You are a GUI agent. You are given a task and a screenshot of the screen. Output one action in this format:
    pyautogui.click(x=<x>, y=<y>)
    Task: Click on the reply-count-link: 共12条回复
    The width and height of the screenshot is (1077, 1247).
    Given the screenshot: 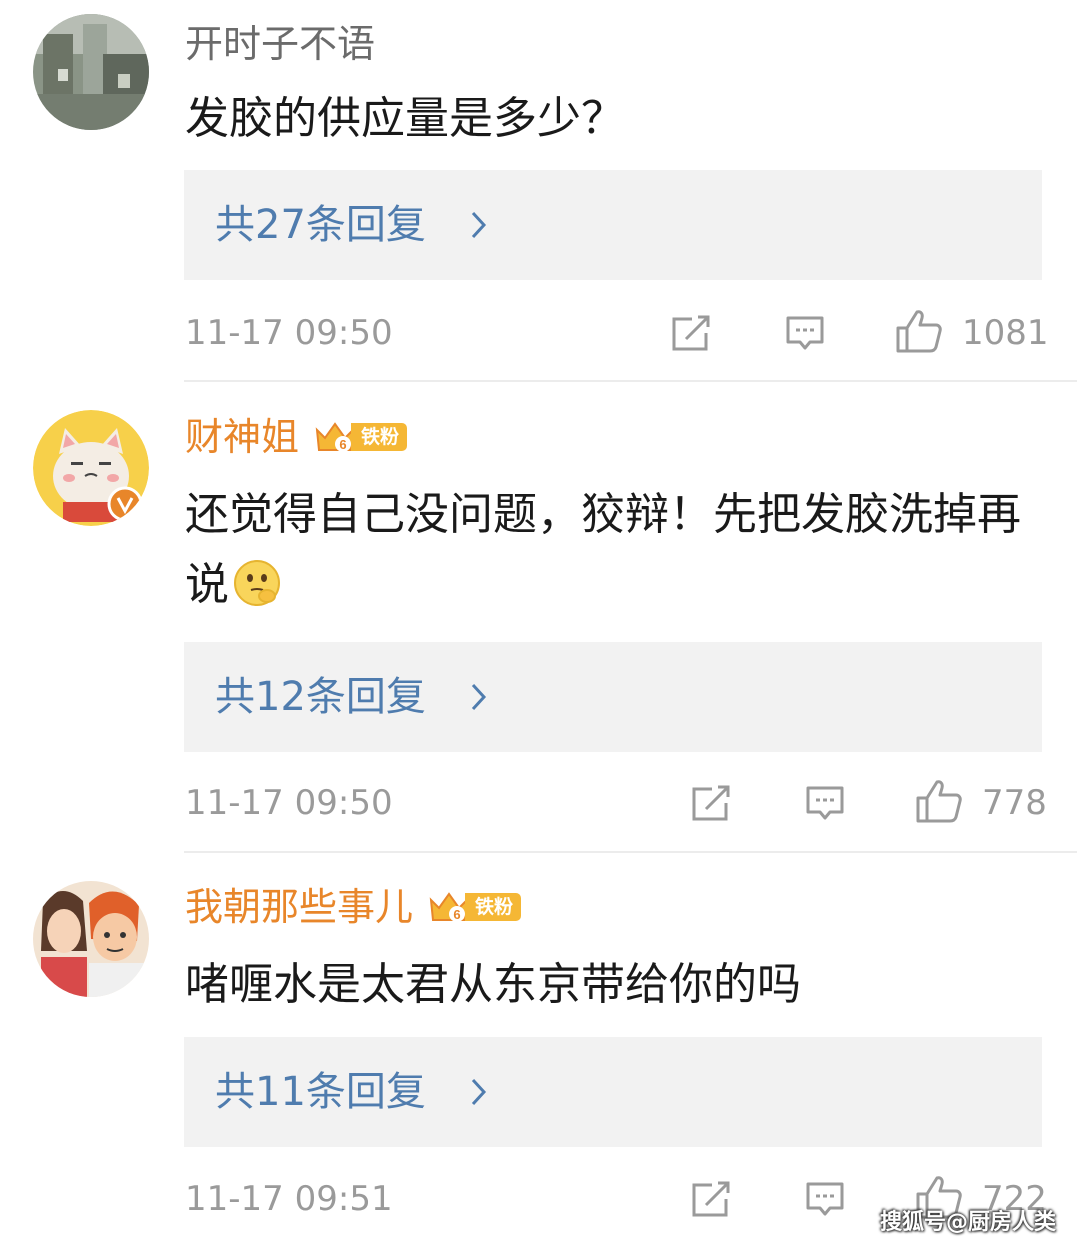 What is the action you would take?
    pyautogui.click(x=320, y=697)
    